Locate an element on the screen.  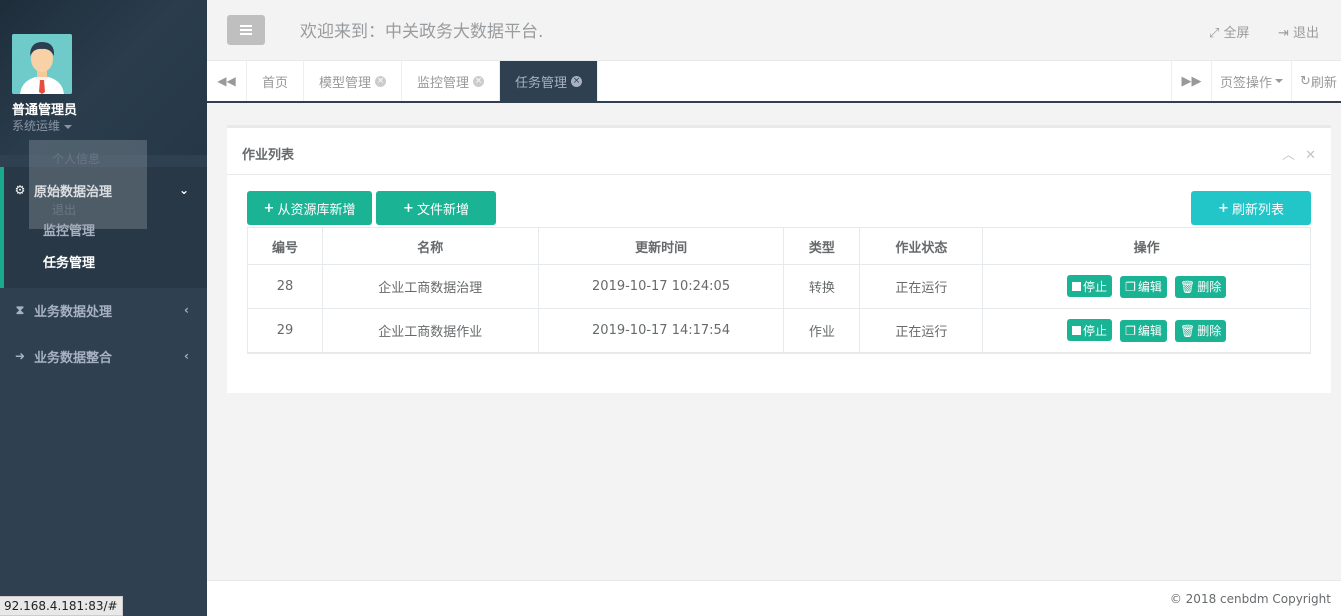
page-tabs-bar: ◀◀ 首页 模型管理 × 监控管理 × 任务管理 × ▶▶ 页签操作 ↻ 刷新 is located at coordinates (774, 82).